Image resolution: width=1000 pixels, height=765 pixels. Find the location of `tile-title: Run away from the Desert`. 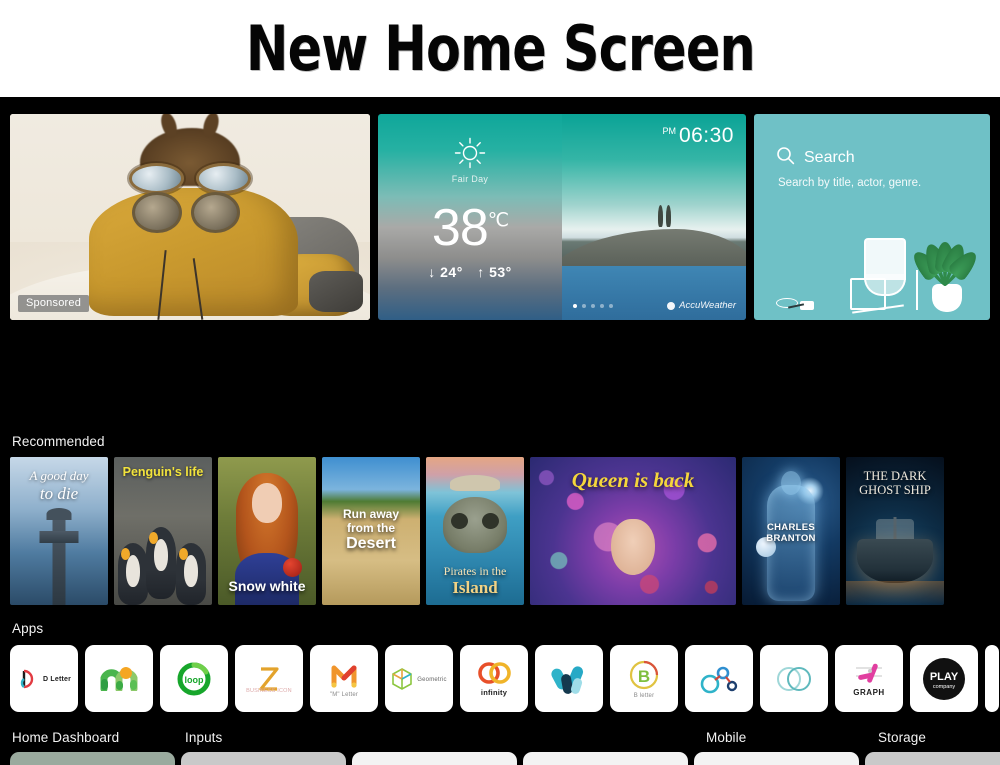

tile-title: Run away from the Desert is located at coordinates (371, 530).